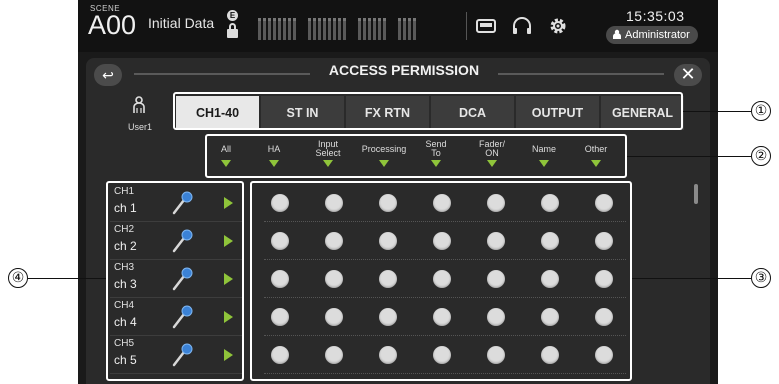 The height and width of the screenshot is (384, 779). Describe the element at coordinates (466, 26) in the screenshot. I see `divider` at that location.